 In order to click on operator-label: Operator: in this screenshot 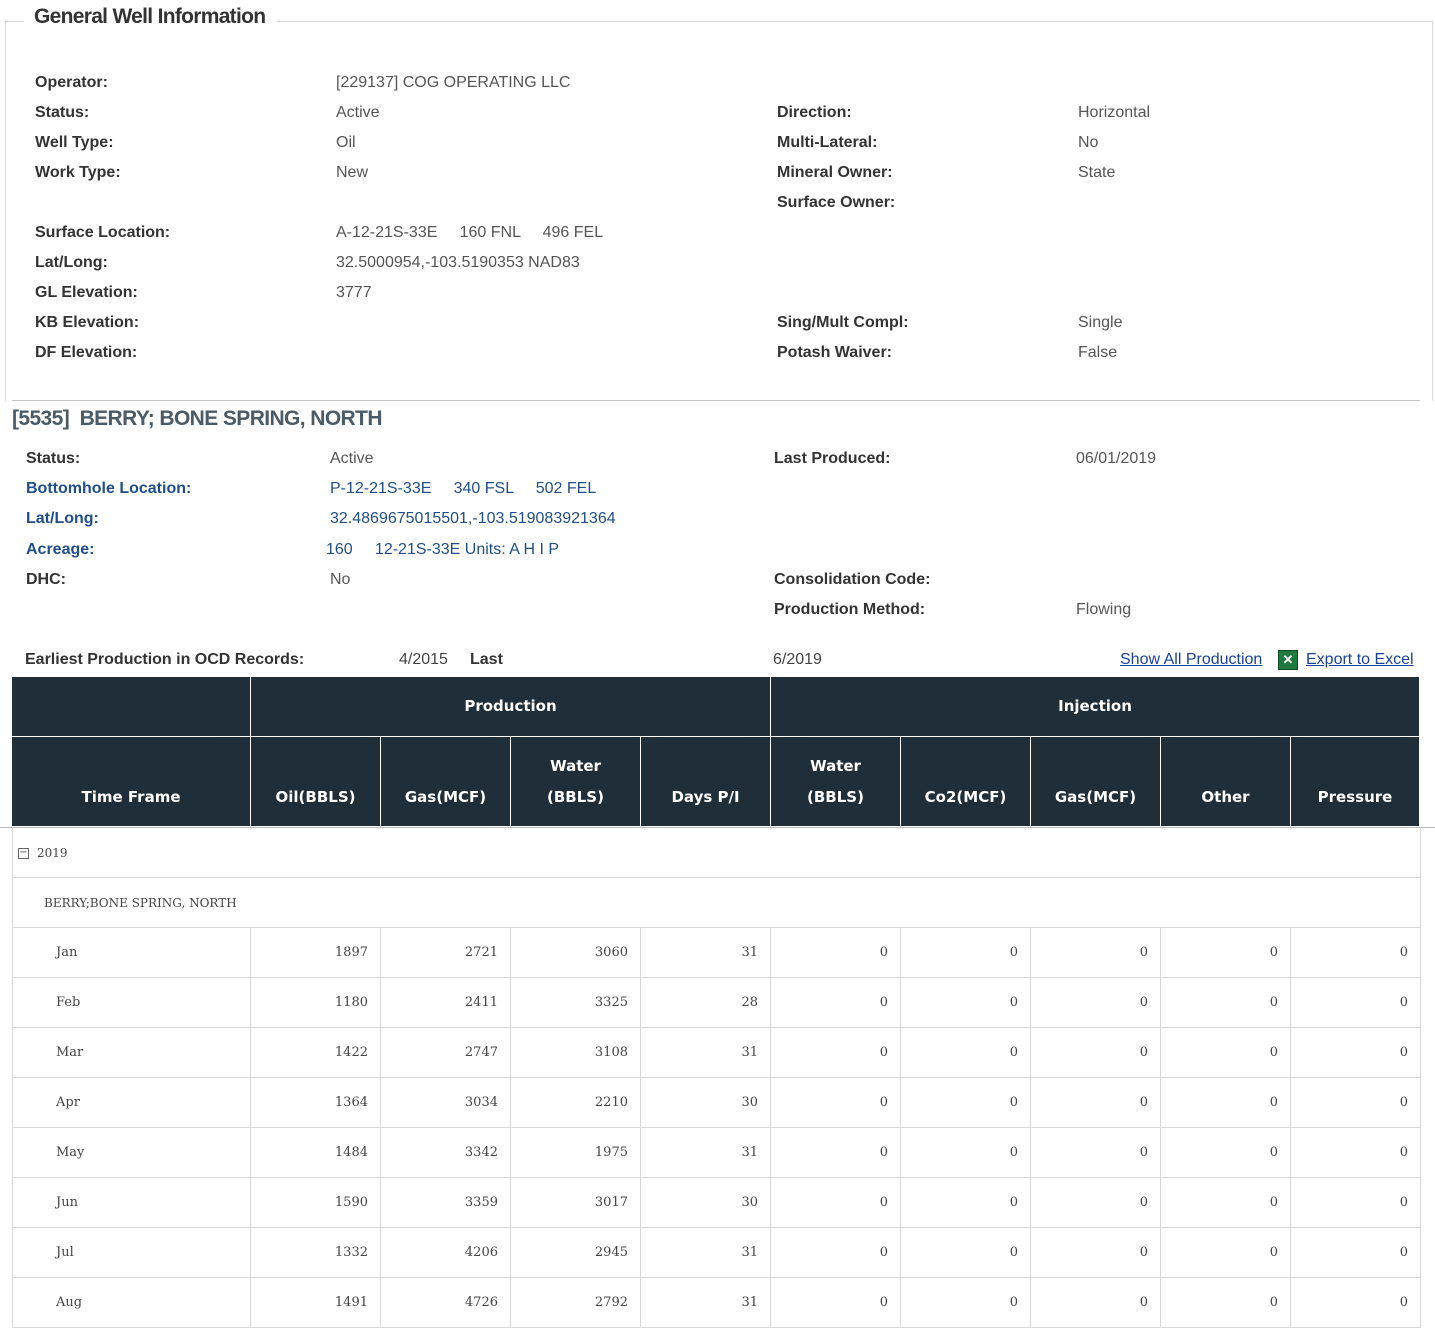, I will do `click(71, 82)`.